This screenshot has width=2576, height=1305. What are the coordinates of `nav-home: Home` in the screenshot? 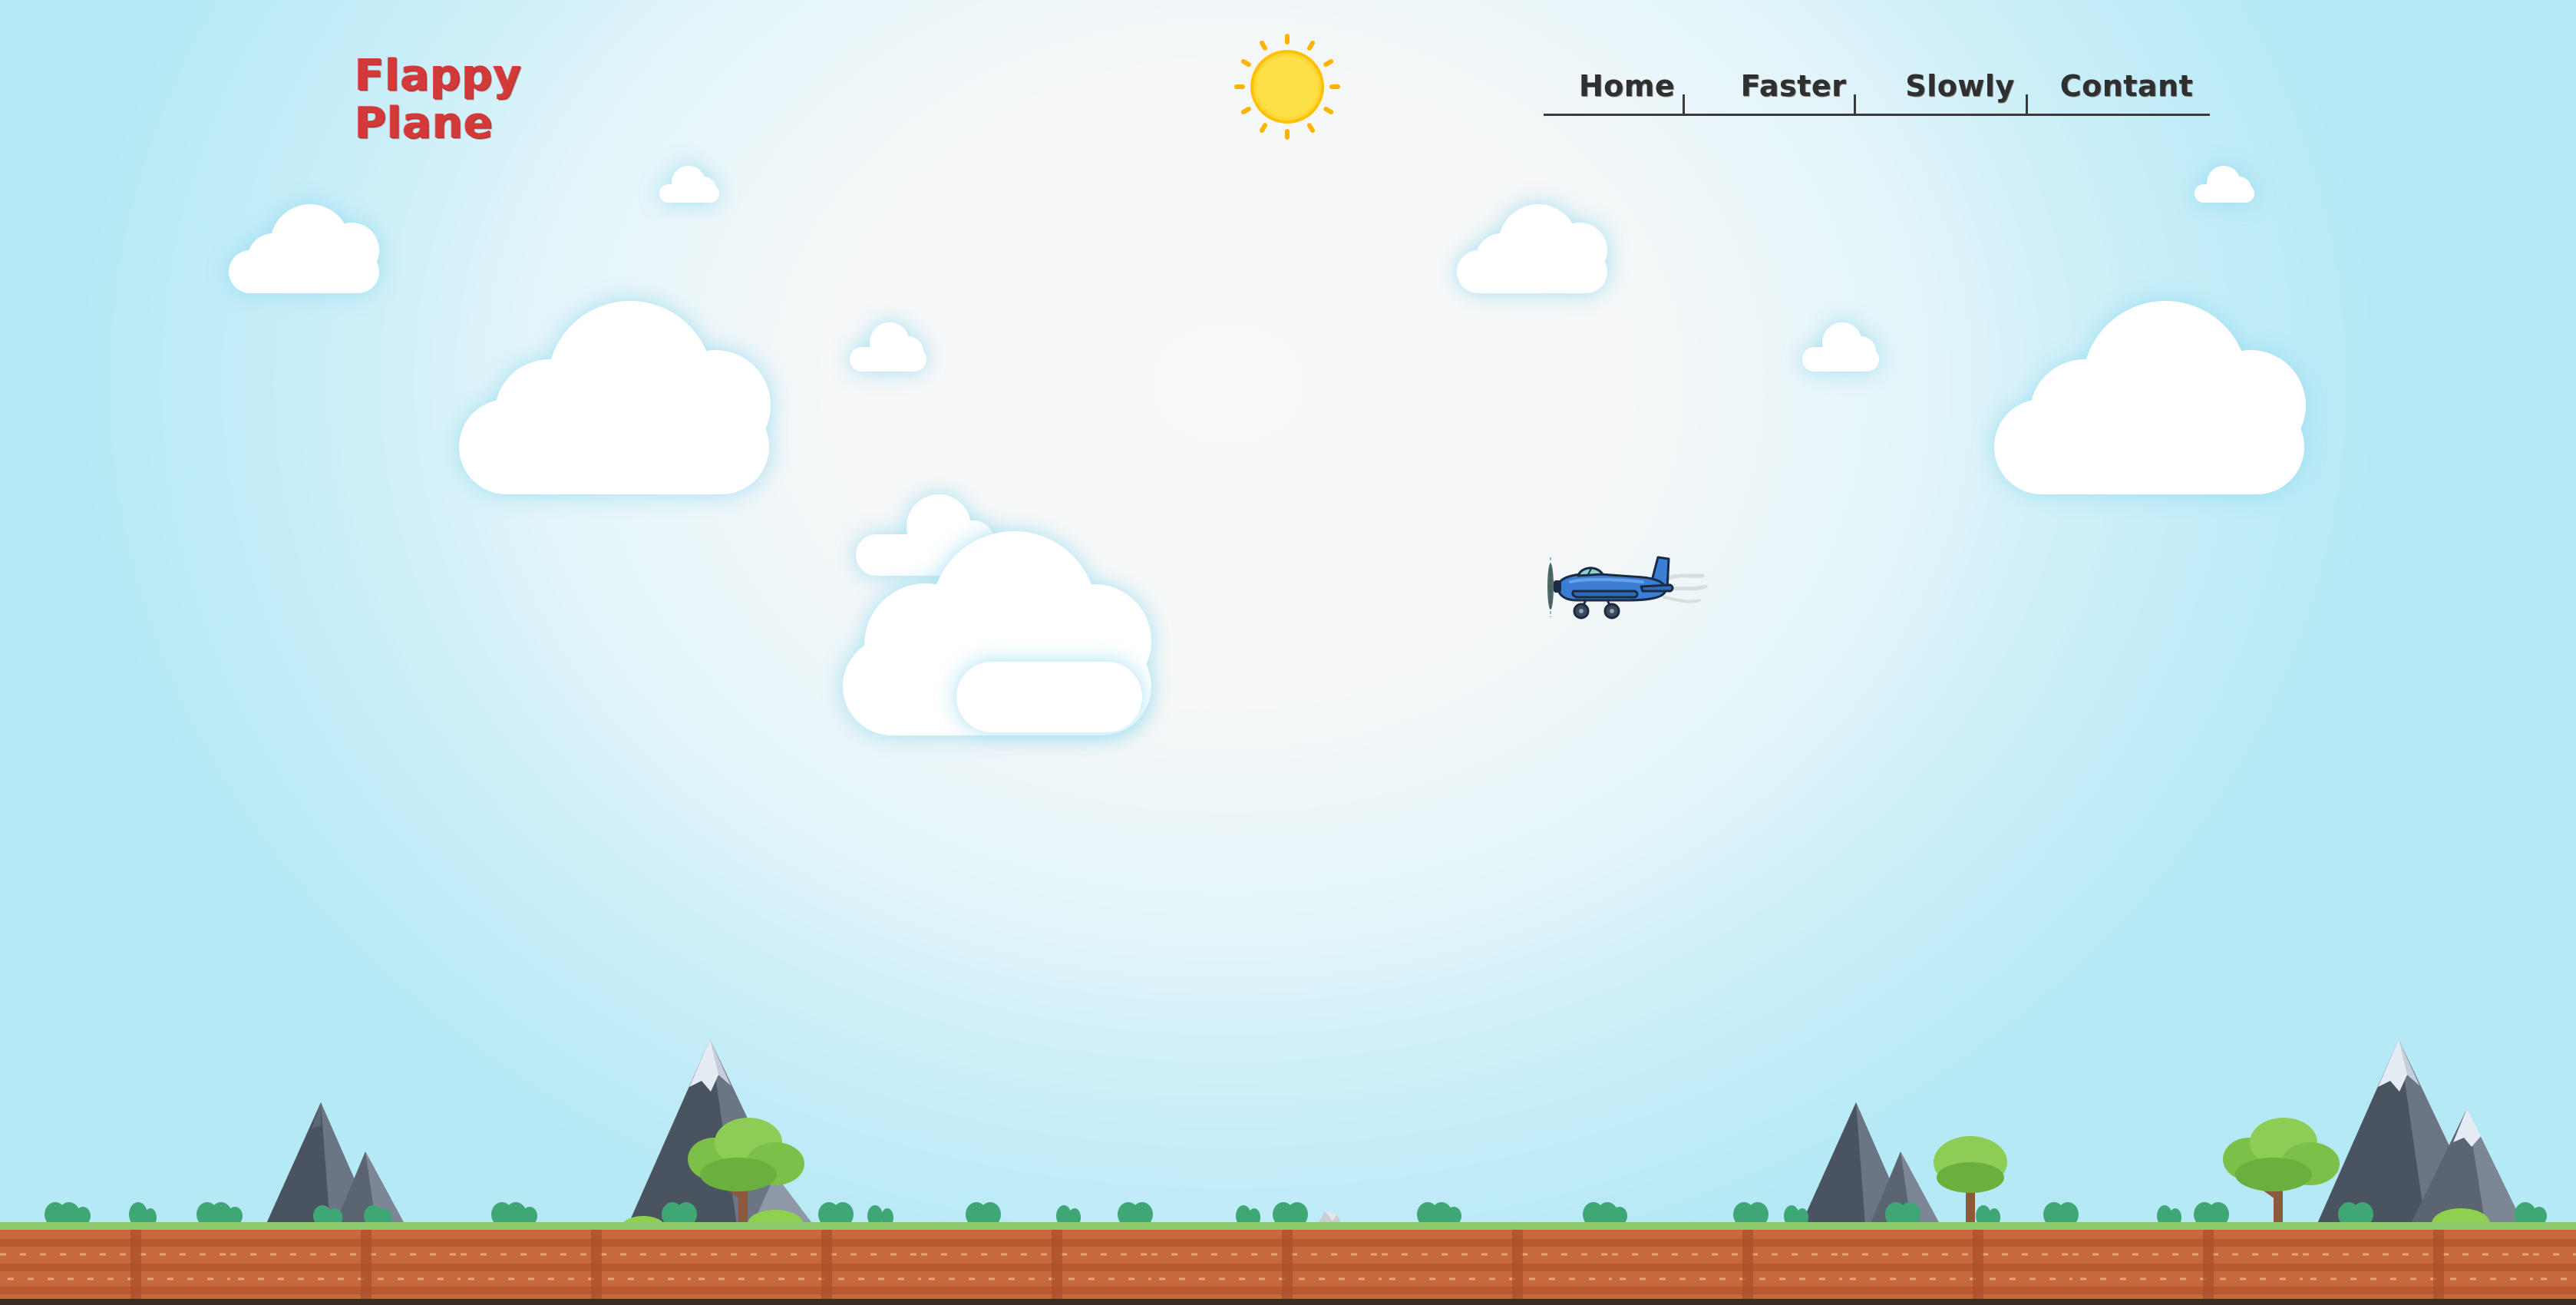 It's located at (1627, 90).